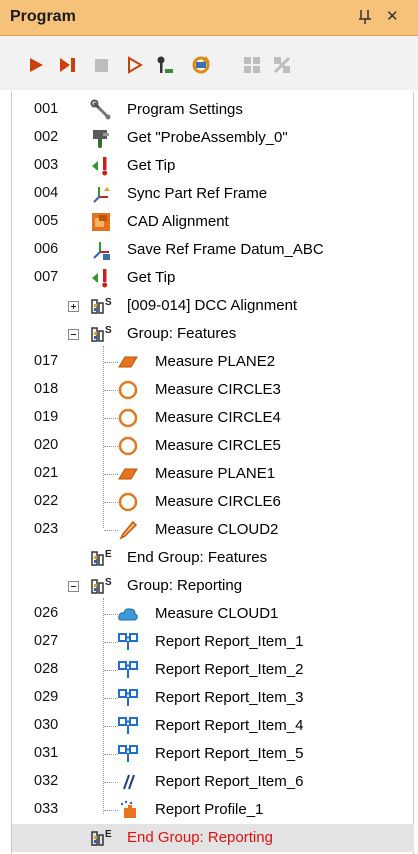 Image resolution: width=418 pixels, height=854 pixels. I want to click on tree-row-label: Measure CLOUD1, so click(217, 613).